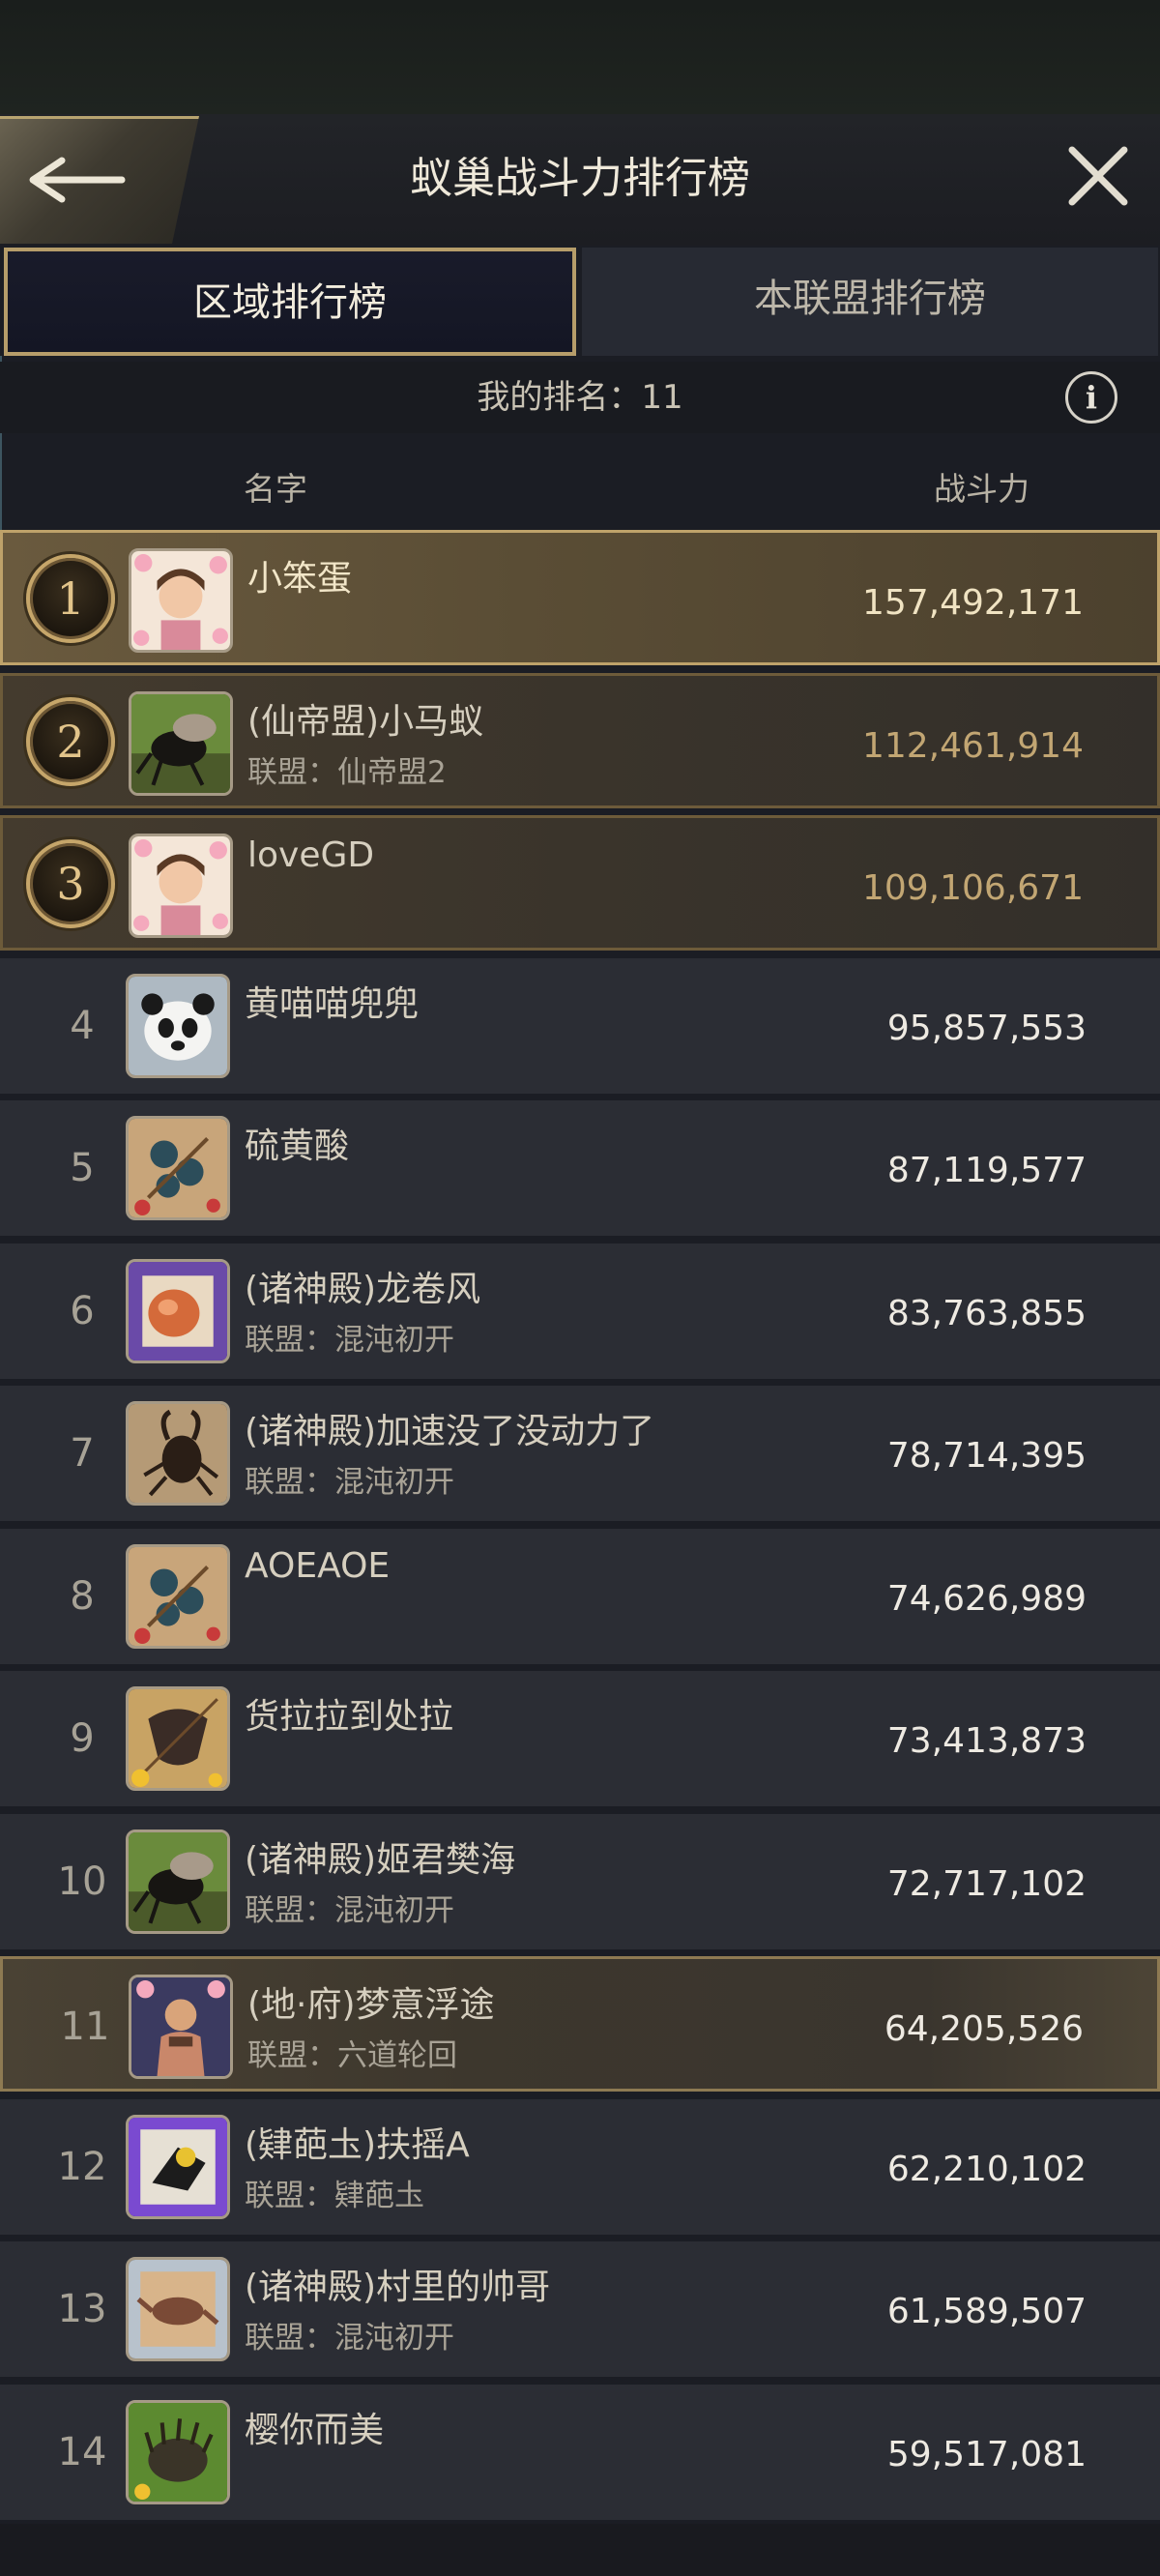 This screenshot has height=2576, width=1160. What do you see at coordinates (580, 1311) in the screenshot?
I see `ranking-row: 6 (诸神殿)龙卷风 联盟：混沌初开 83,763,855` at bounding box center [580, 1311].